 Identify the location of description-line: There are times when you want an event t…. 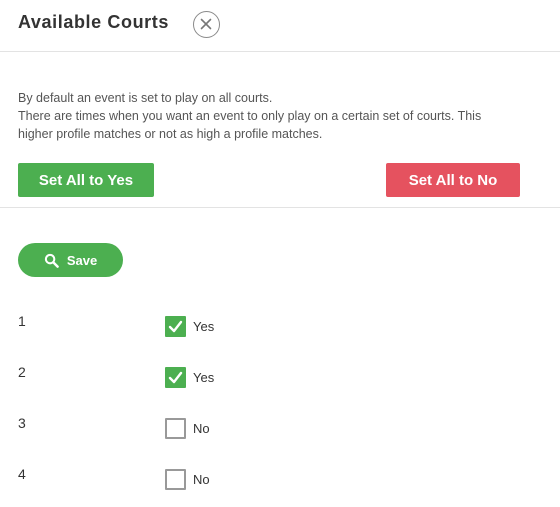
(250, 116).